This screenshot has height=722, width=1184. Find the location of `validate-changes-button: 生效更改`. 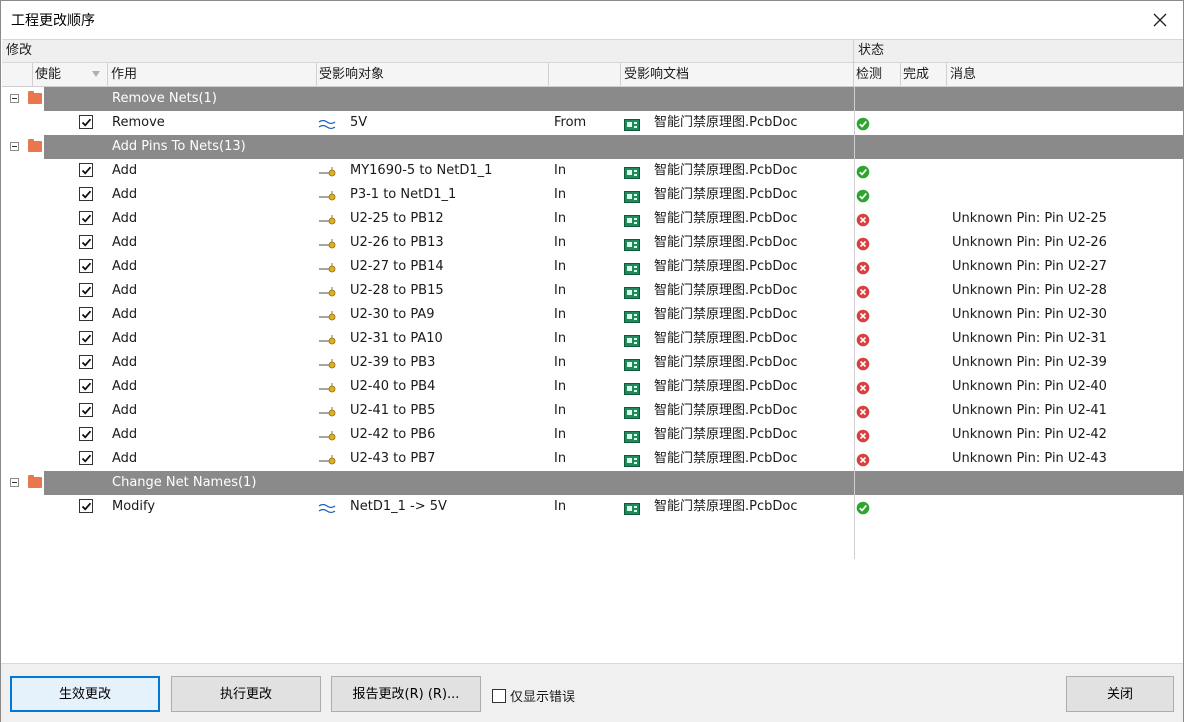

validate-changes-button: 生效更改 is located at coordinates (85, 694).